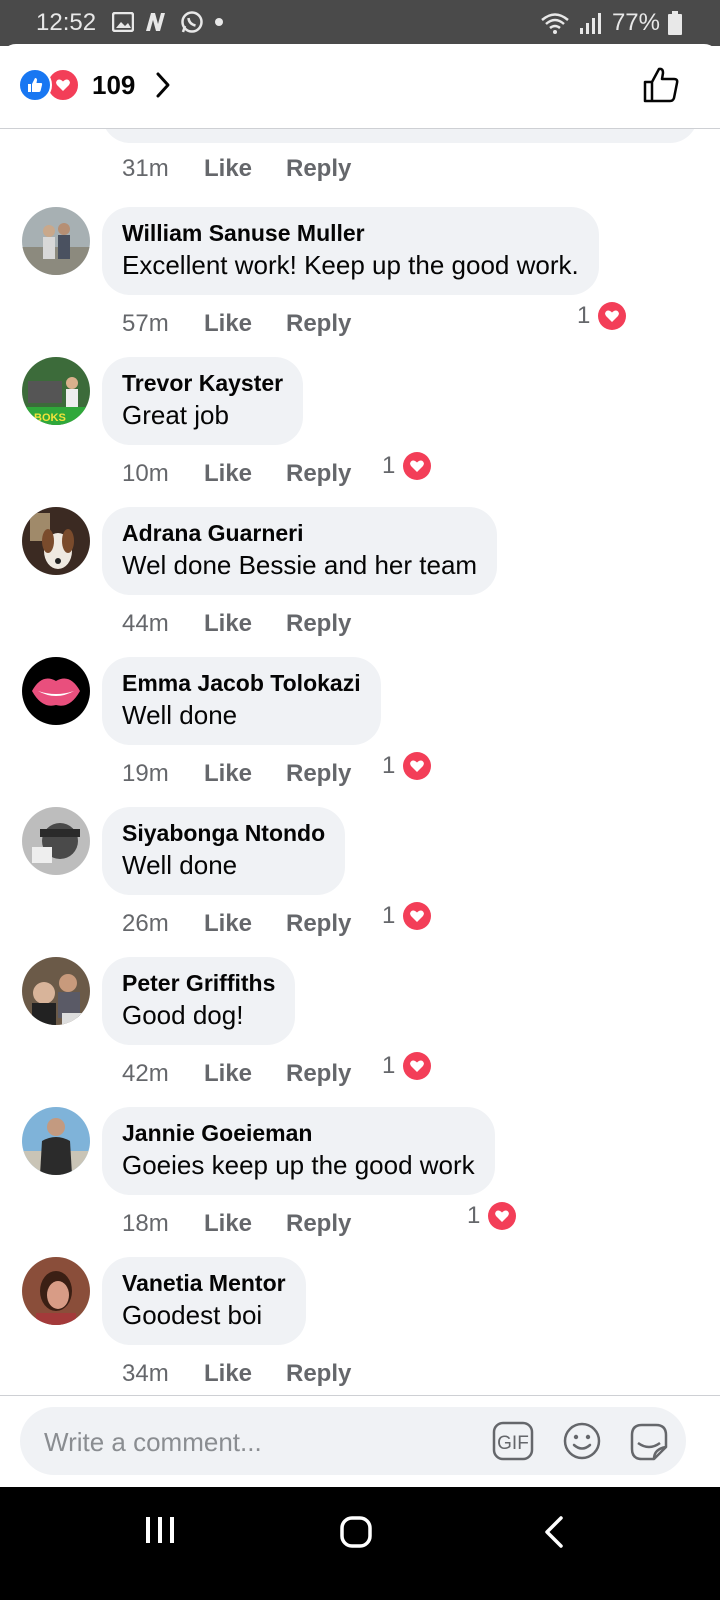 Image resolution: width=720 pixels, height=1600 pixels. I want to click on comment-author: Trevor Kayster, so click(202, 383).